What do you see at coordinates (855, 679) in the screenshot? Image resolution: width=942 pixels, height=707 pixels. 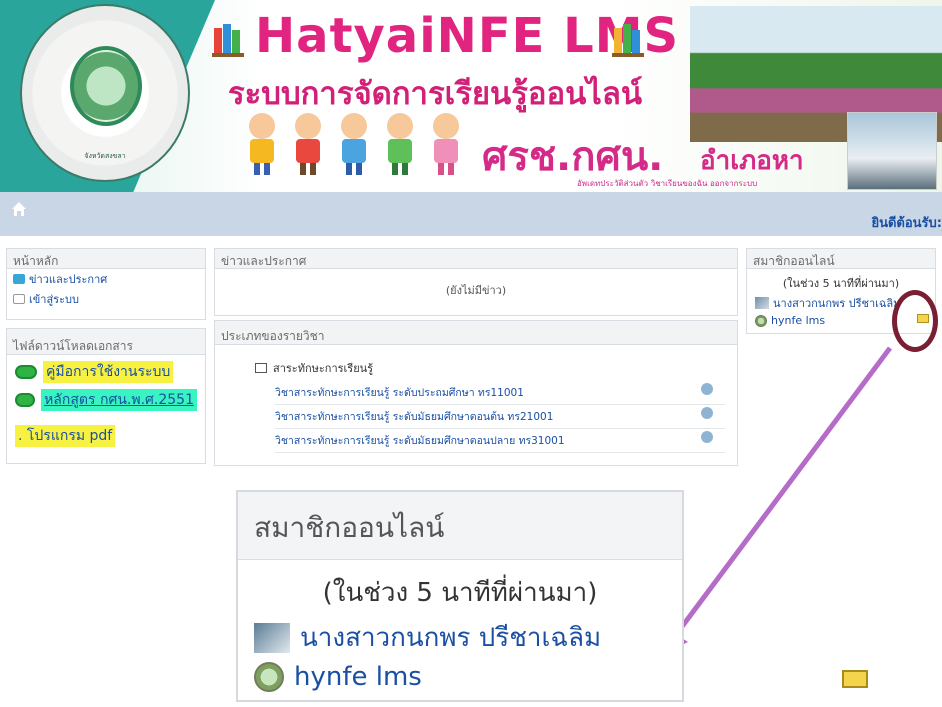 I see `envelope-icon` at bounding box center [855, 679].